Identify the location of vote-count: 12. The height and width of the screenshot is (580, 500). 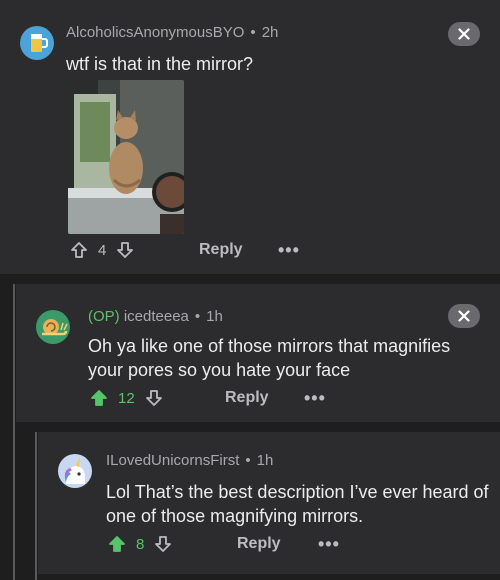
(126, 398).